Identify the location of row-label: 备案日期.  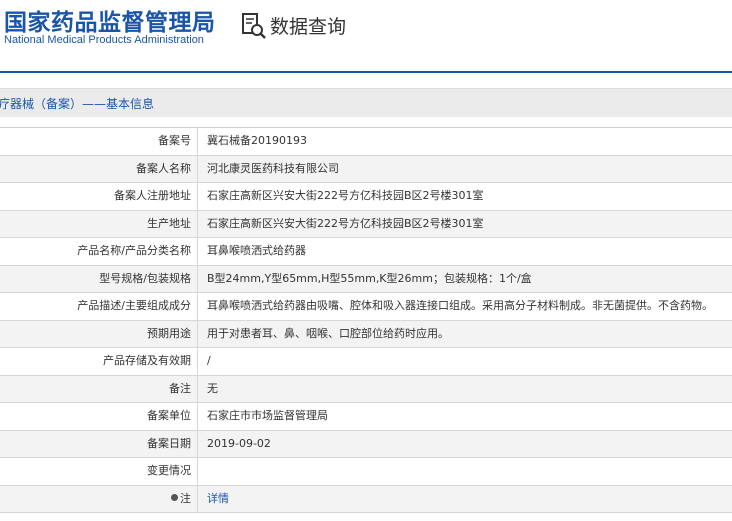
(99, 443).